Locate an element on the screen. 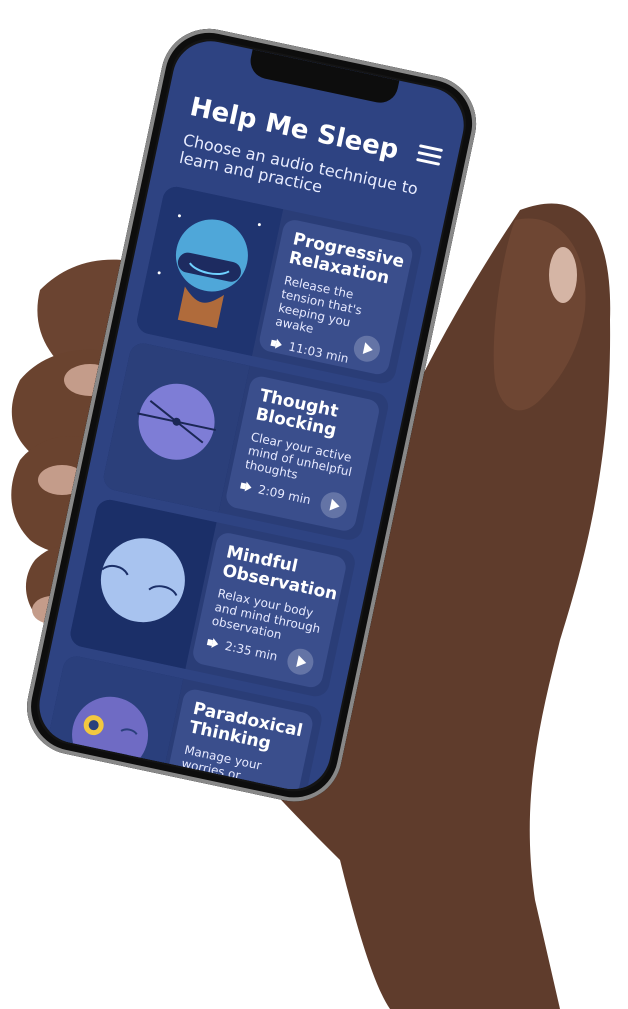 This screenshot has width=628, height=1009. duration-text: 2:35 min is located at coordinates (251, 651).